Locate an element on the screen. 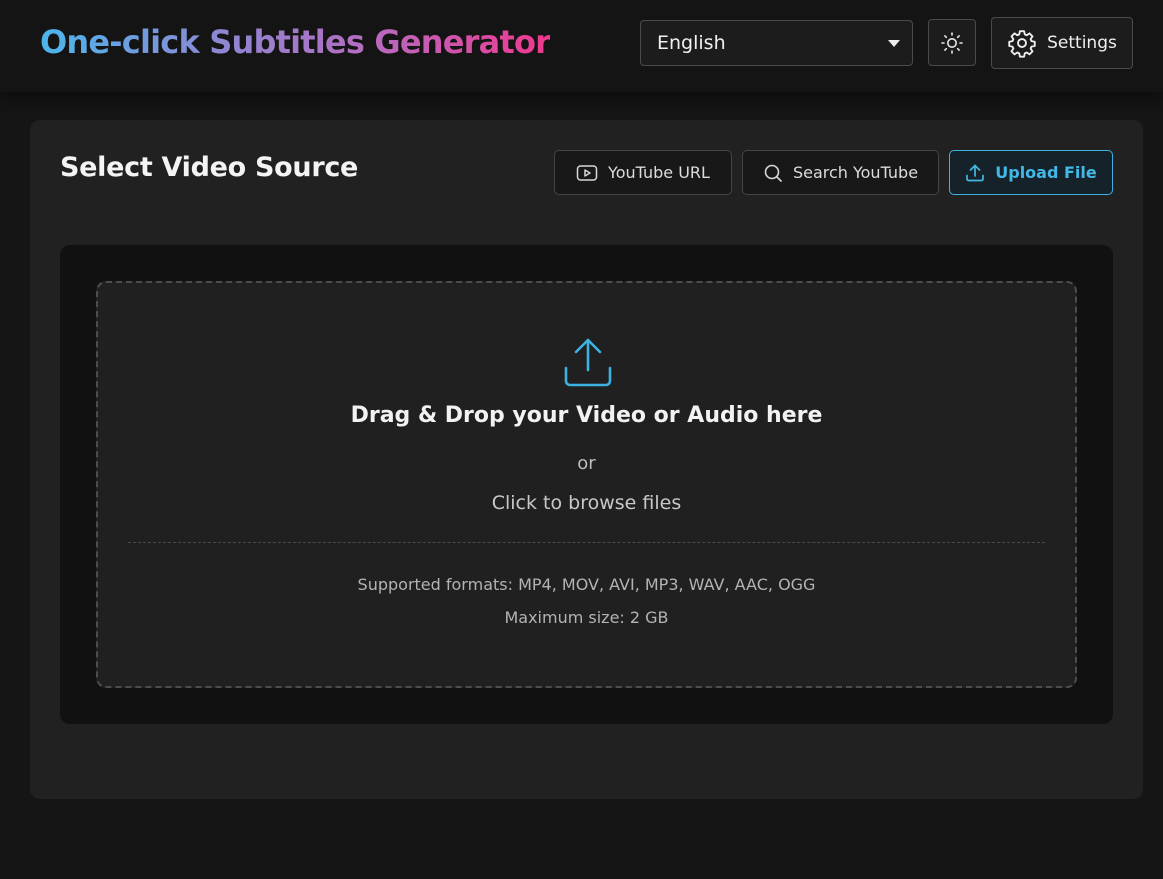 The height and width of the screenshot is (879, 1163). tab-label: Search YouTube is located at coordinates (855, 172).